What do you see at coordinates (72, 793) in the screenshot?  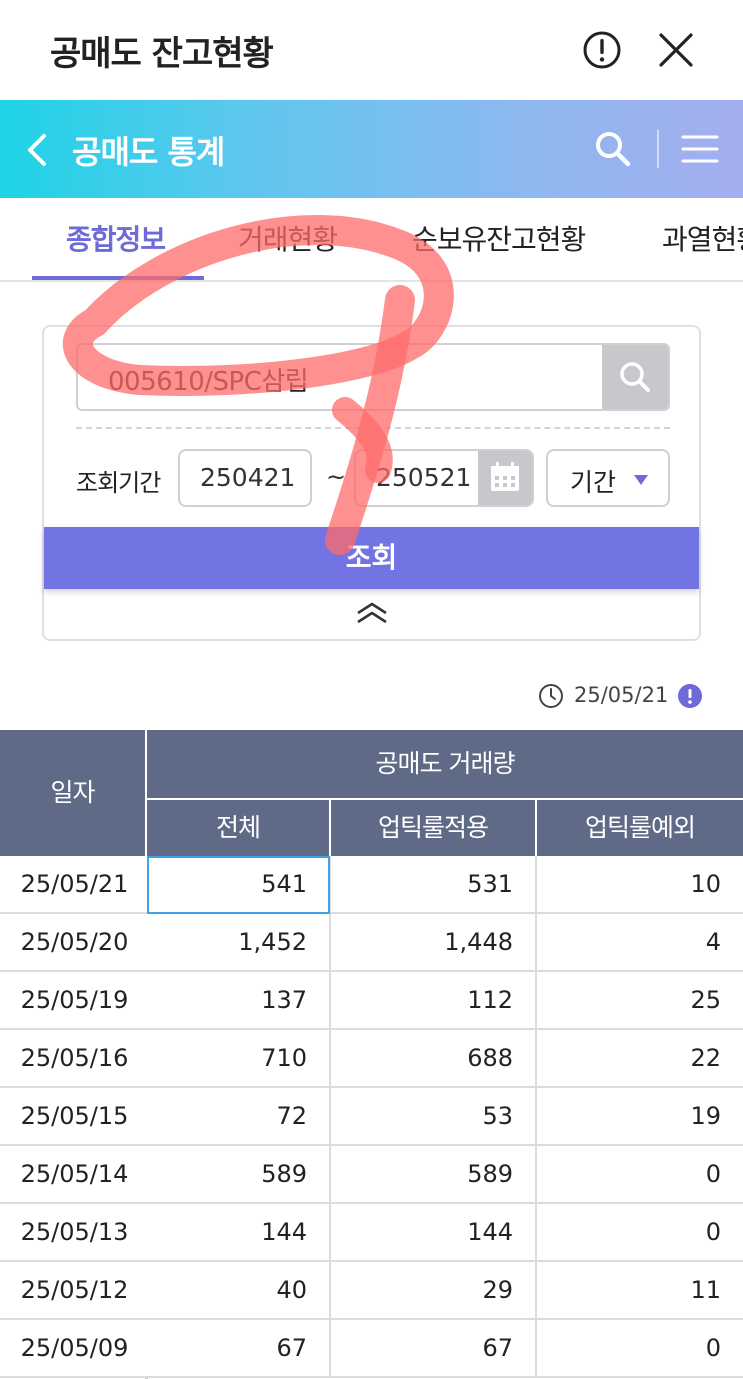 I see `column-header-date: 일자` at bounding box center [72, 793].